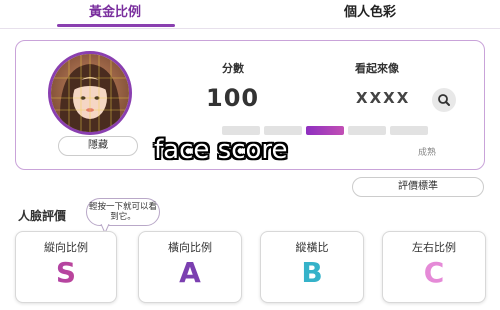  Describe the element at coordinates (427, 153) in the screenshot. I see `maturity-label: 成熟` at that location.